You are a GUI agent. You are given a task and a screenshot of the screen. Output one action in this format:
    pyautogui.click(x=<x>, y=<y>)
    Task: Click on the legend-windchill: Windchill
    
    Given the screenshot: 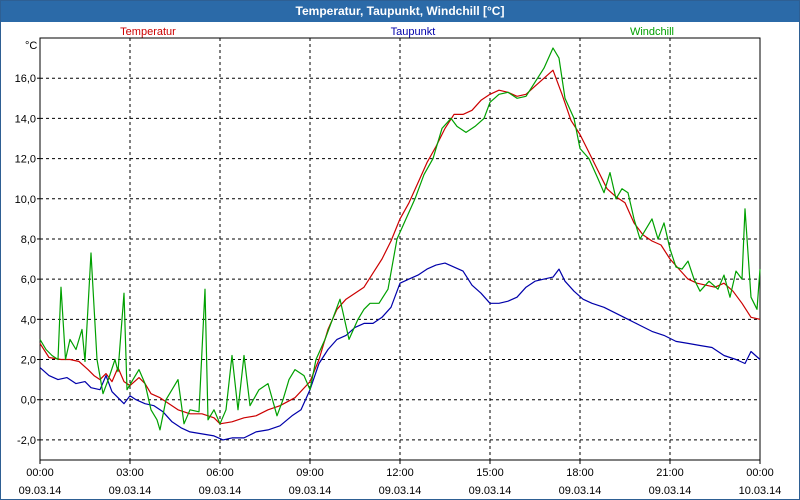 What is the action you would take?
    pyautogui.click(x=652, y=32)
    